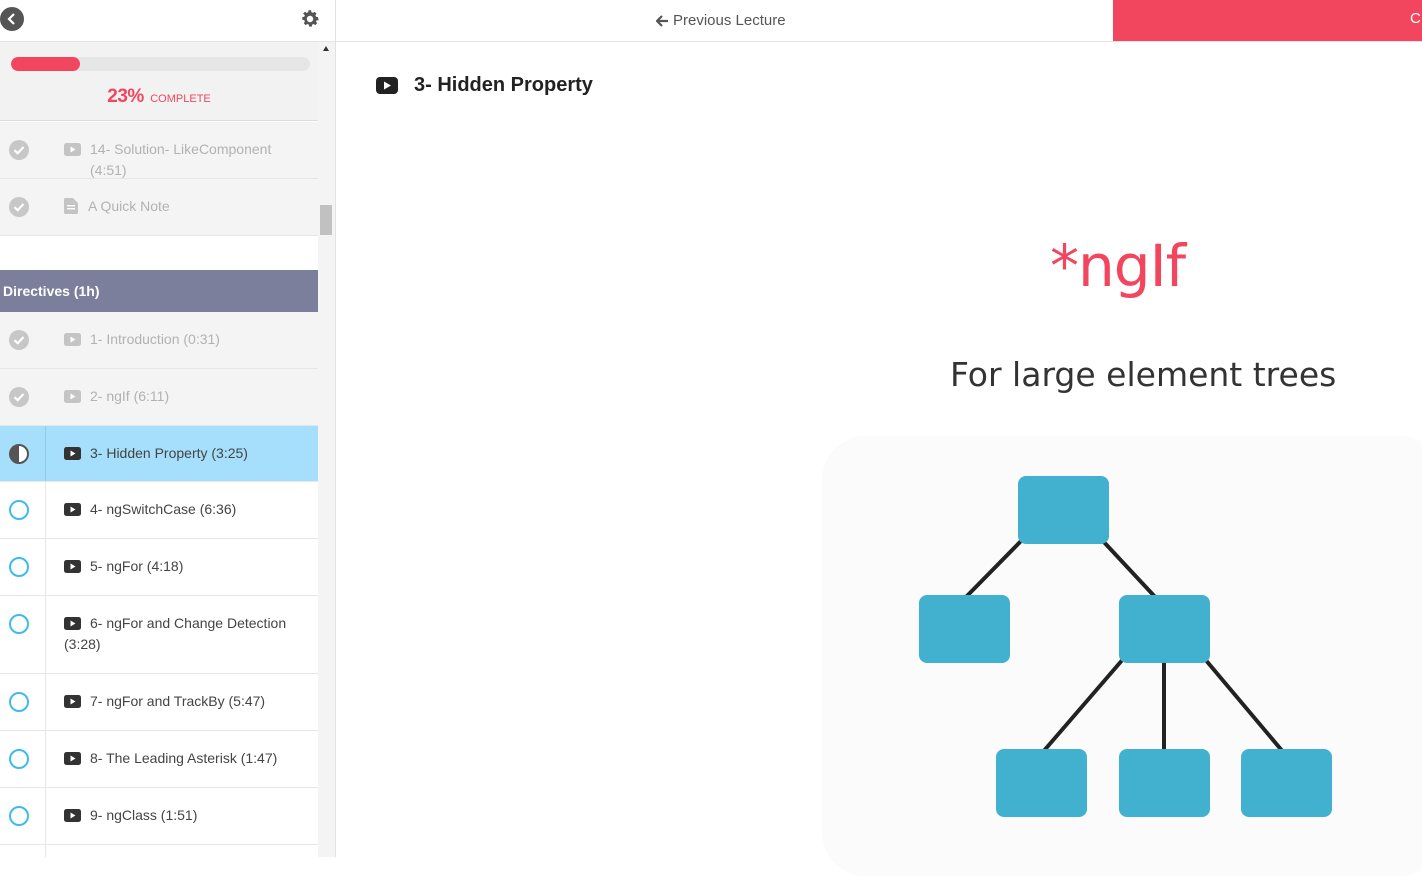 This screenshot has height=881, width=1422. I want to click on complete-button-label: C, so click(1415, 18).